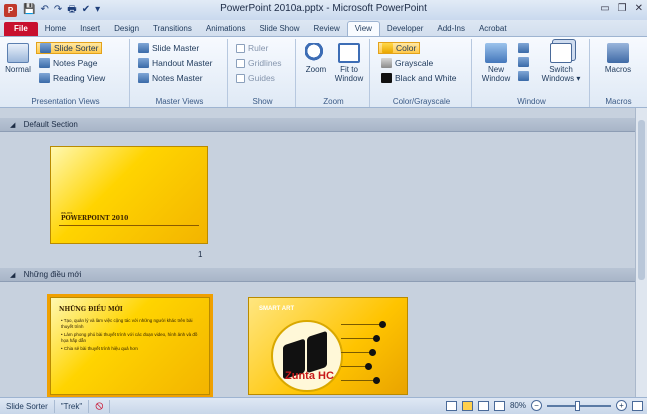 Image resolution: width=647 pixels, height=414 pixels. Describe the element at coordinates (386, 63) in the screenshot. I see `grayscale-icon` at that location.